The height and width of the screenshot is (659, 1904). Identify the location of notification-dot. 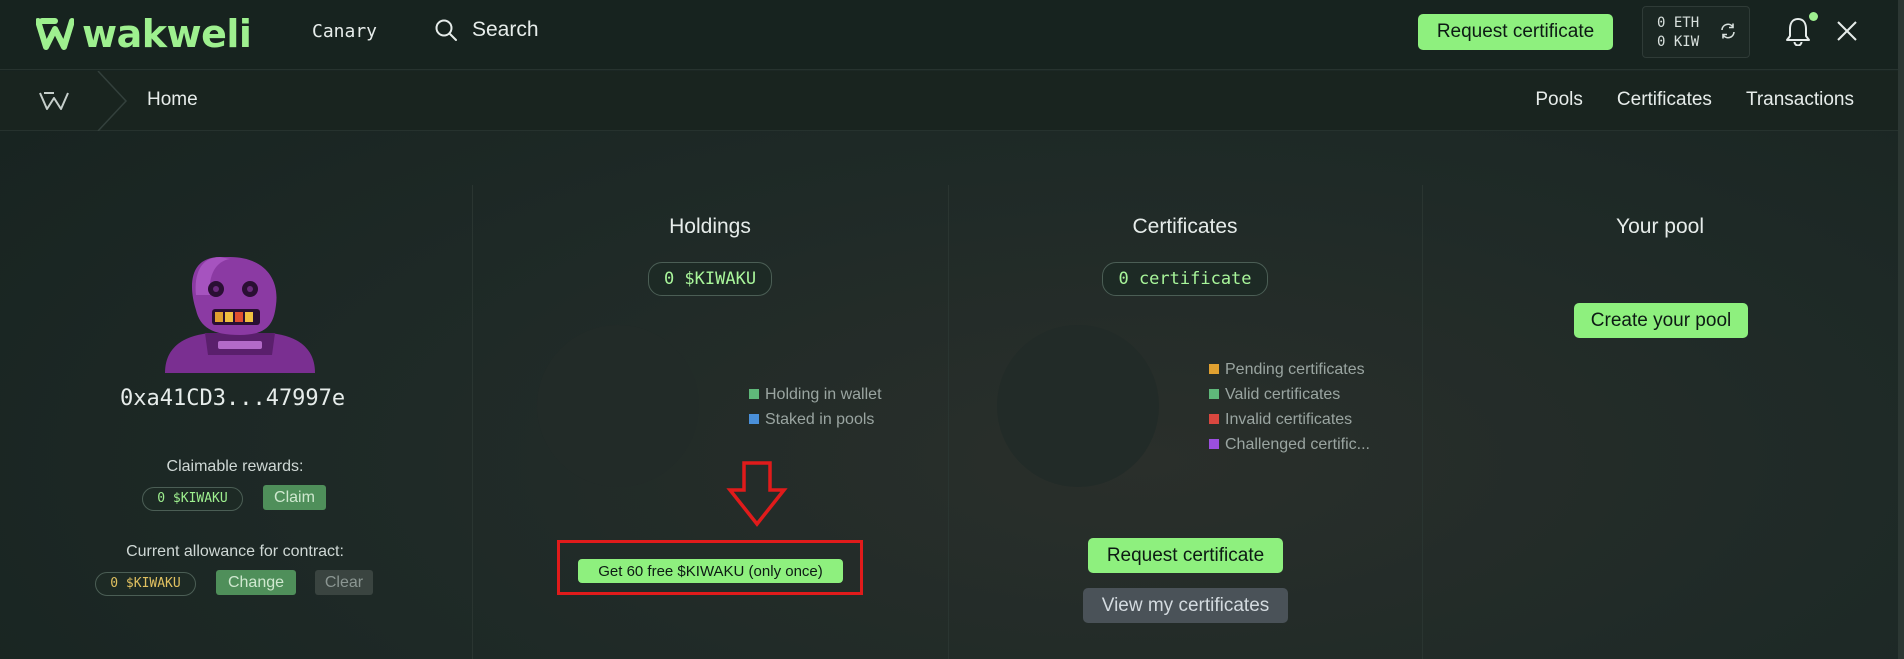
(1813, 16).